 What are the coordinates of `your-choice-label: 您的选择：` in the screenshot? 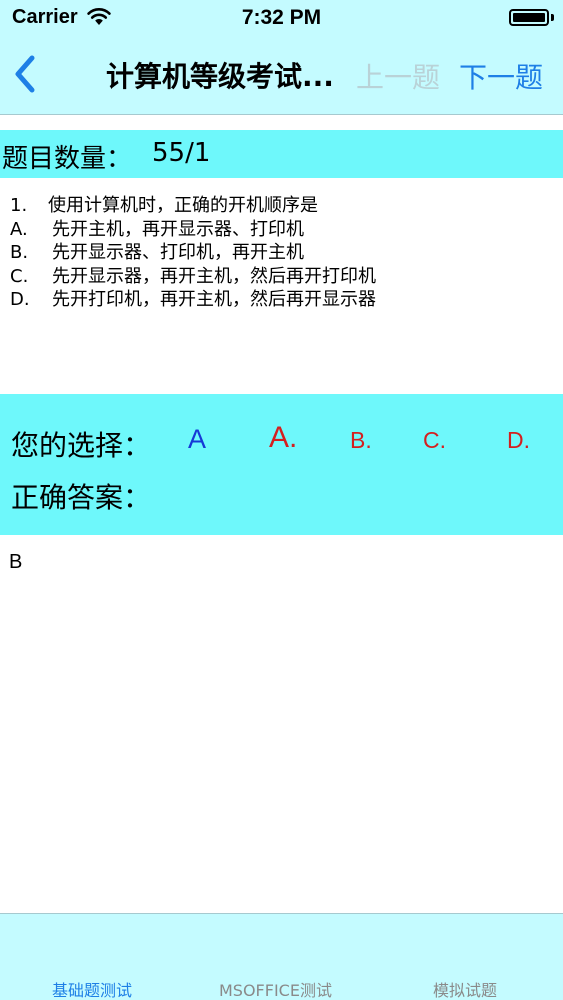 It's located at (81, 445).